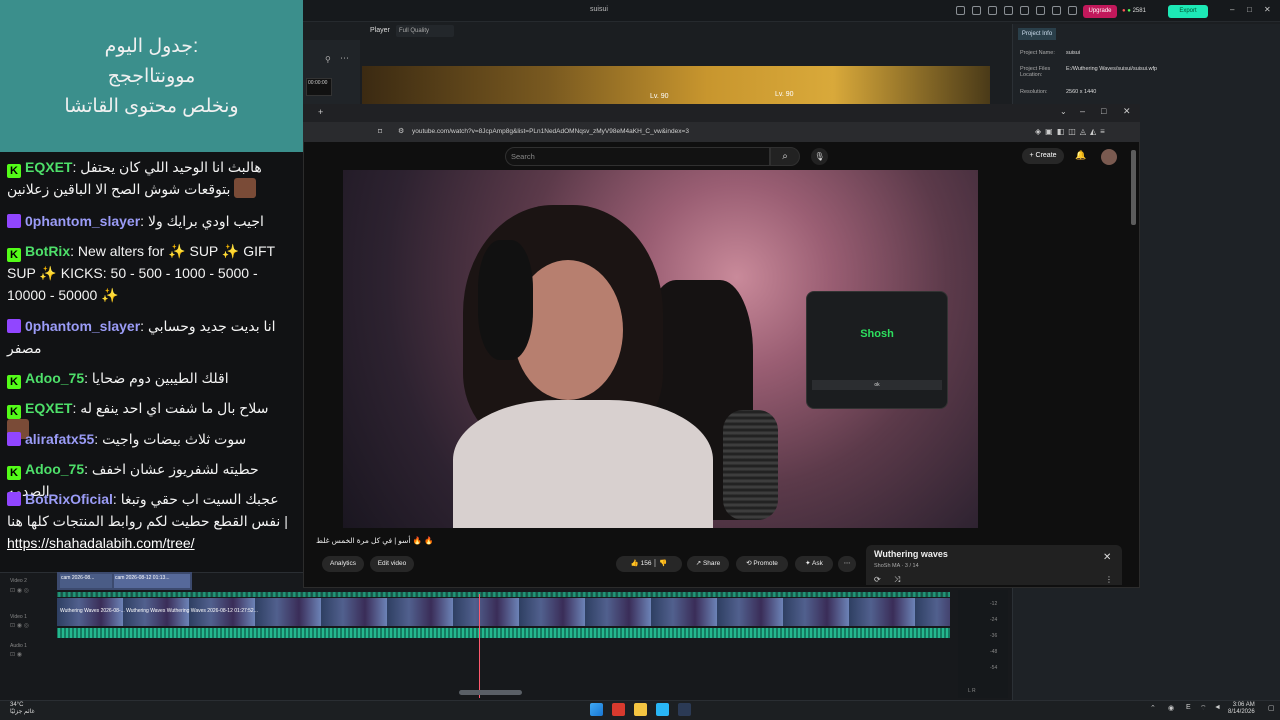 This screenshot has width=1280, height=720. I want to click on loop-icon: ⟳, so click(877, 579).